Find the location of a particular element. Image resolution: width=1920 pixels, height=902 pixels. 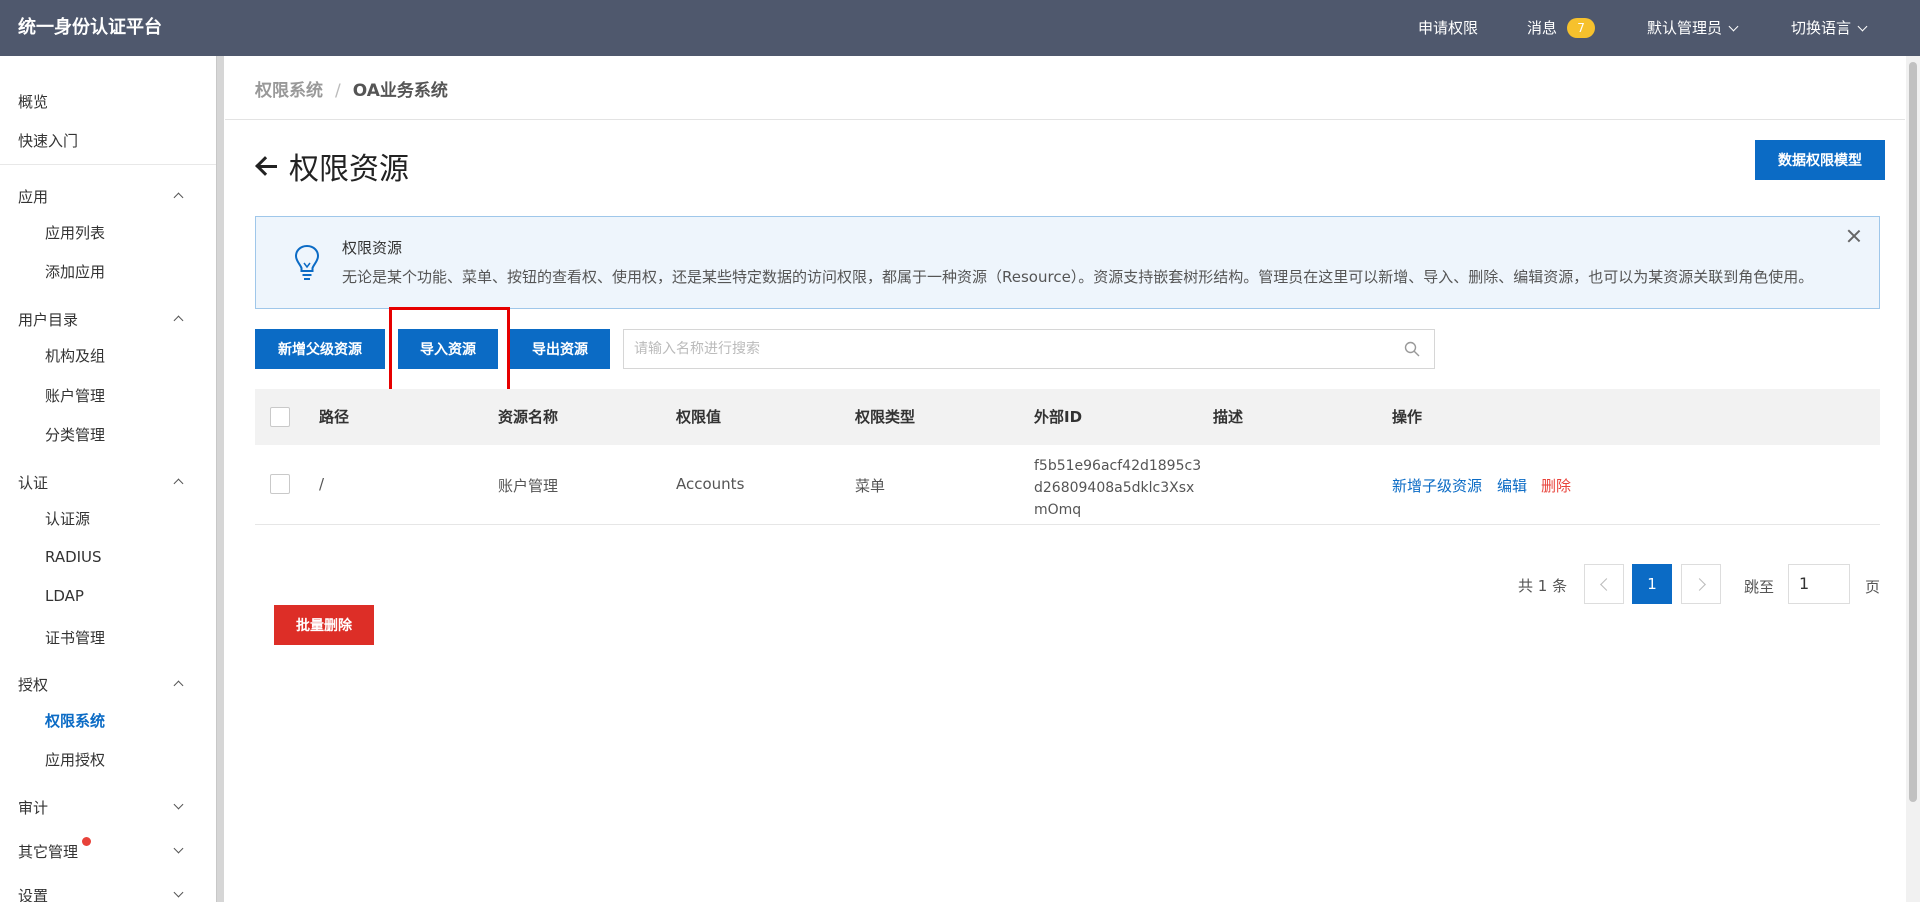

row-checkbox is located at coordinates (280, 484).